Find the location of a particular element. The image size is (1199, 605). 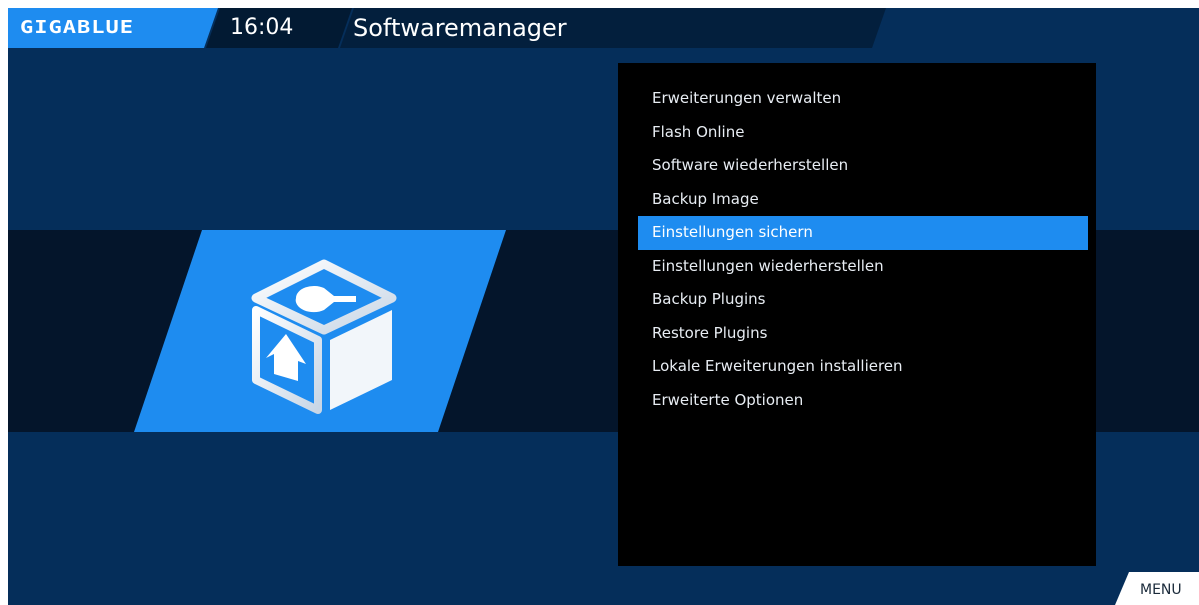

page-title: Softwaremanager is located at coordinates (460, 28).